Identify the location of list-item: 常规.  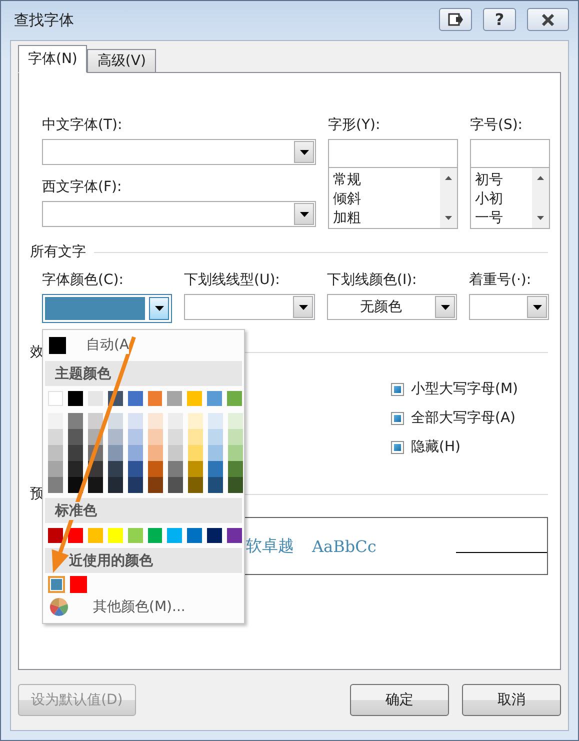
(384, 180).